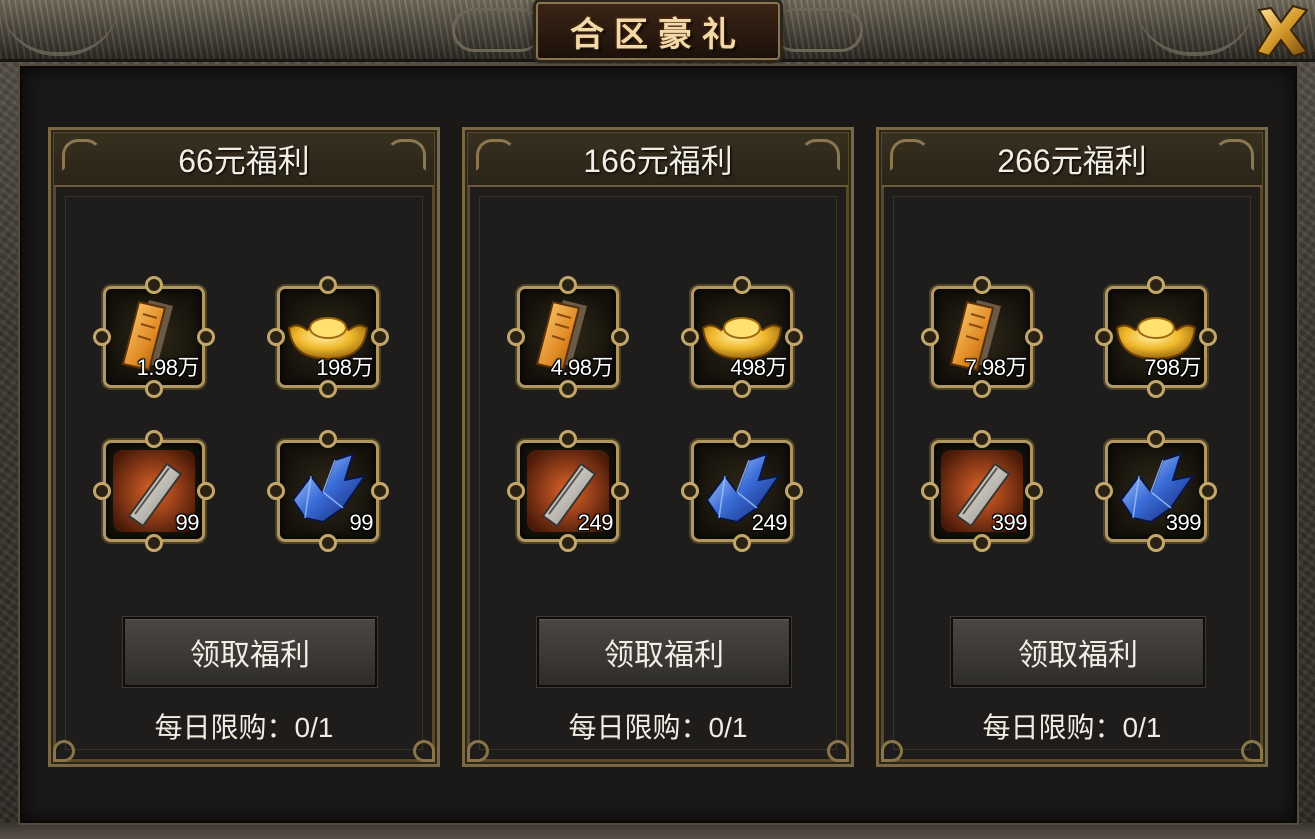 Image resolution: width=1315 pixels, height=839 pixels. Describe the element at coordinates (742, 491) in the screenshot. I see `reward-item-crystal: 249` at that location.